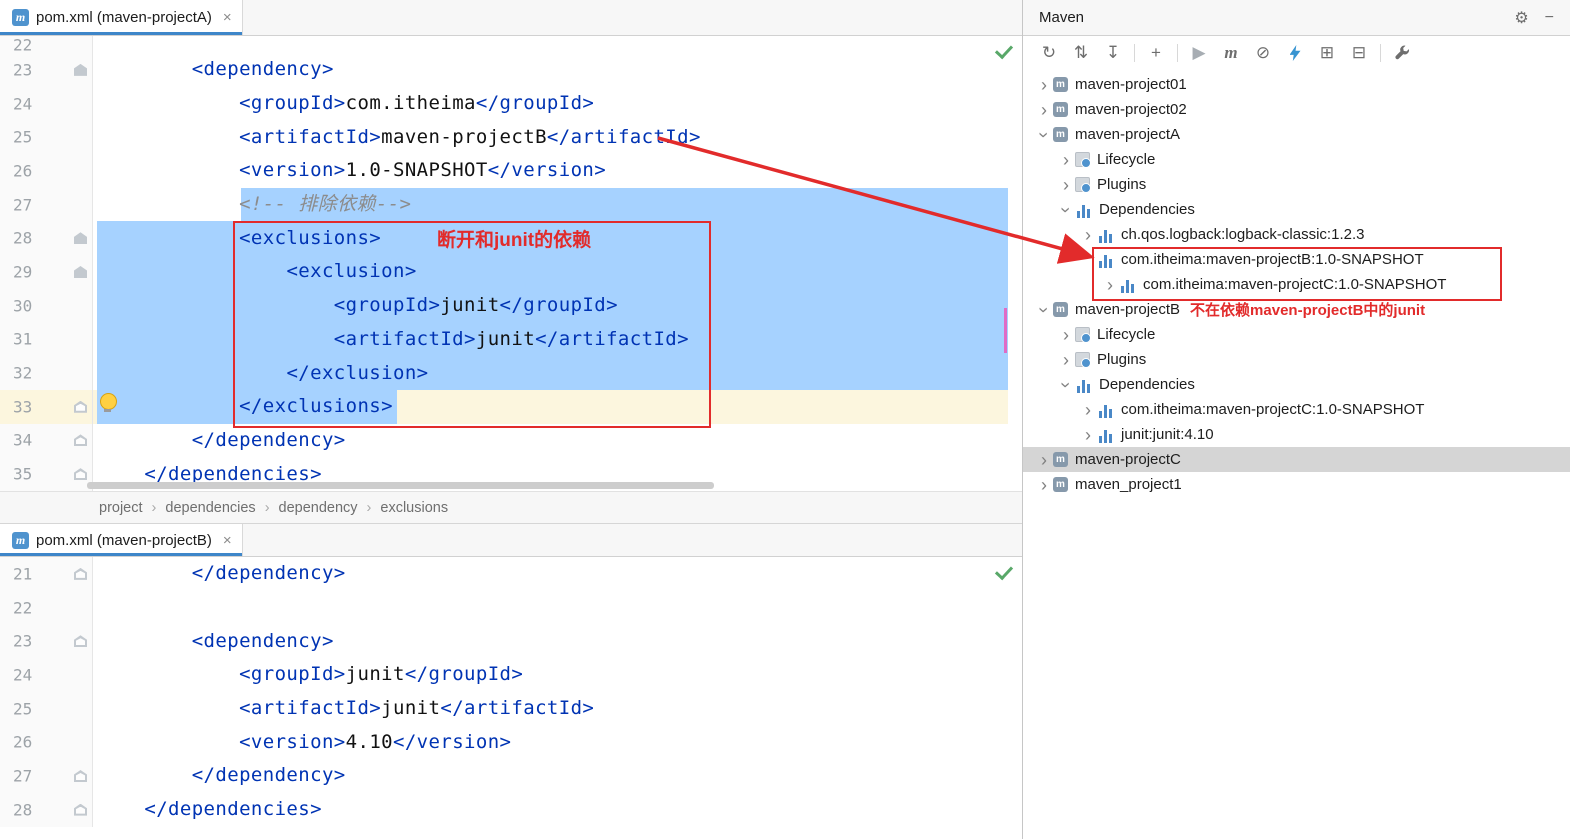 Image resolution: width=1570 pixels, height=839 pixels. Describe the element at coordinates (517, 708) in the screenshot. I see `code-token: </artifactId>` at that location.